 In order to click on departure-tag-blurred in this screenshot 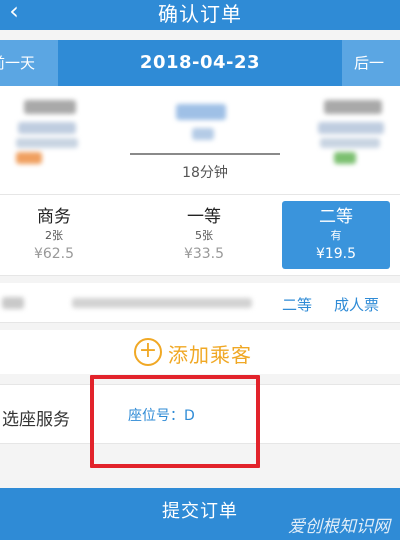, I will do `click(29, 158)`.